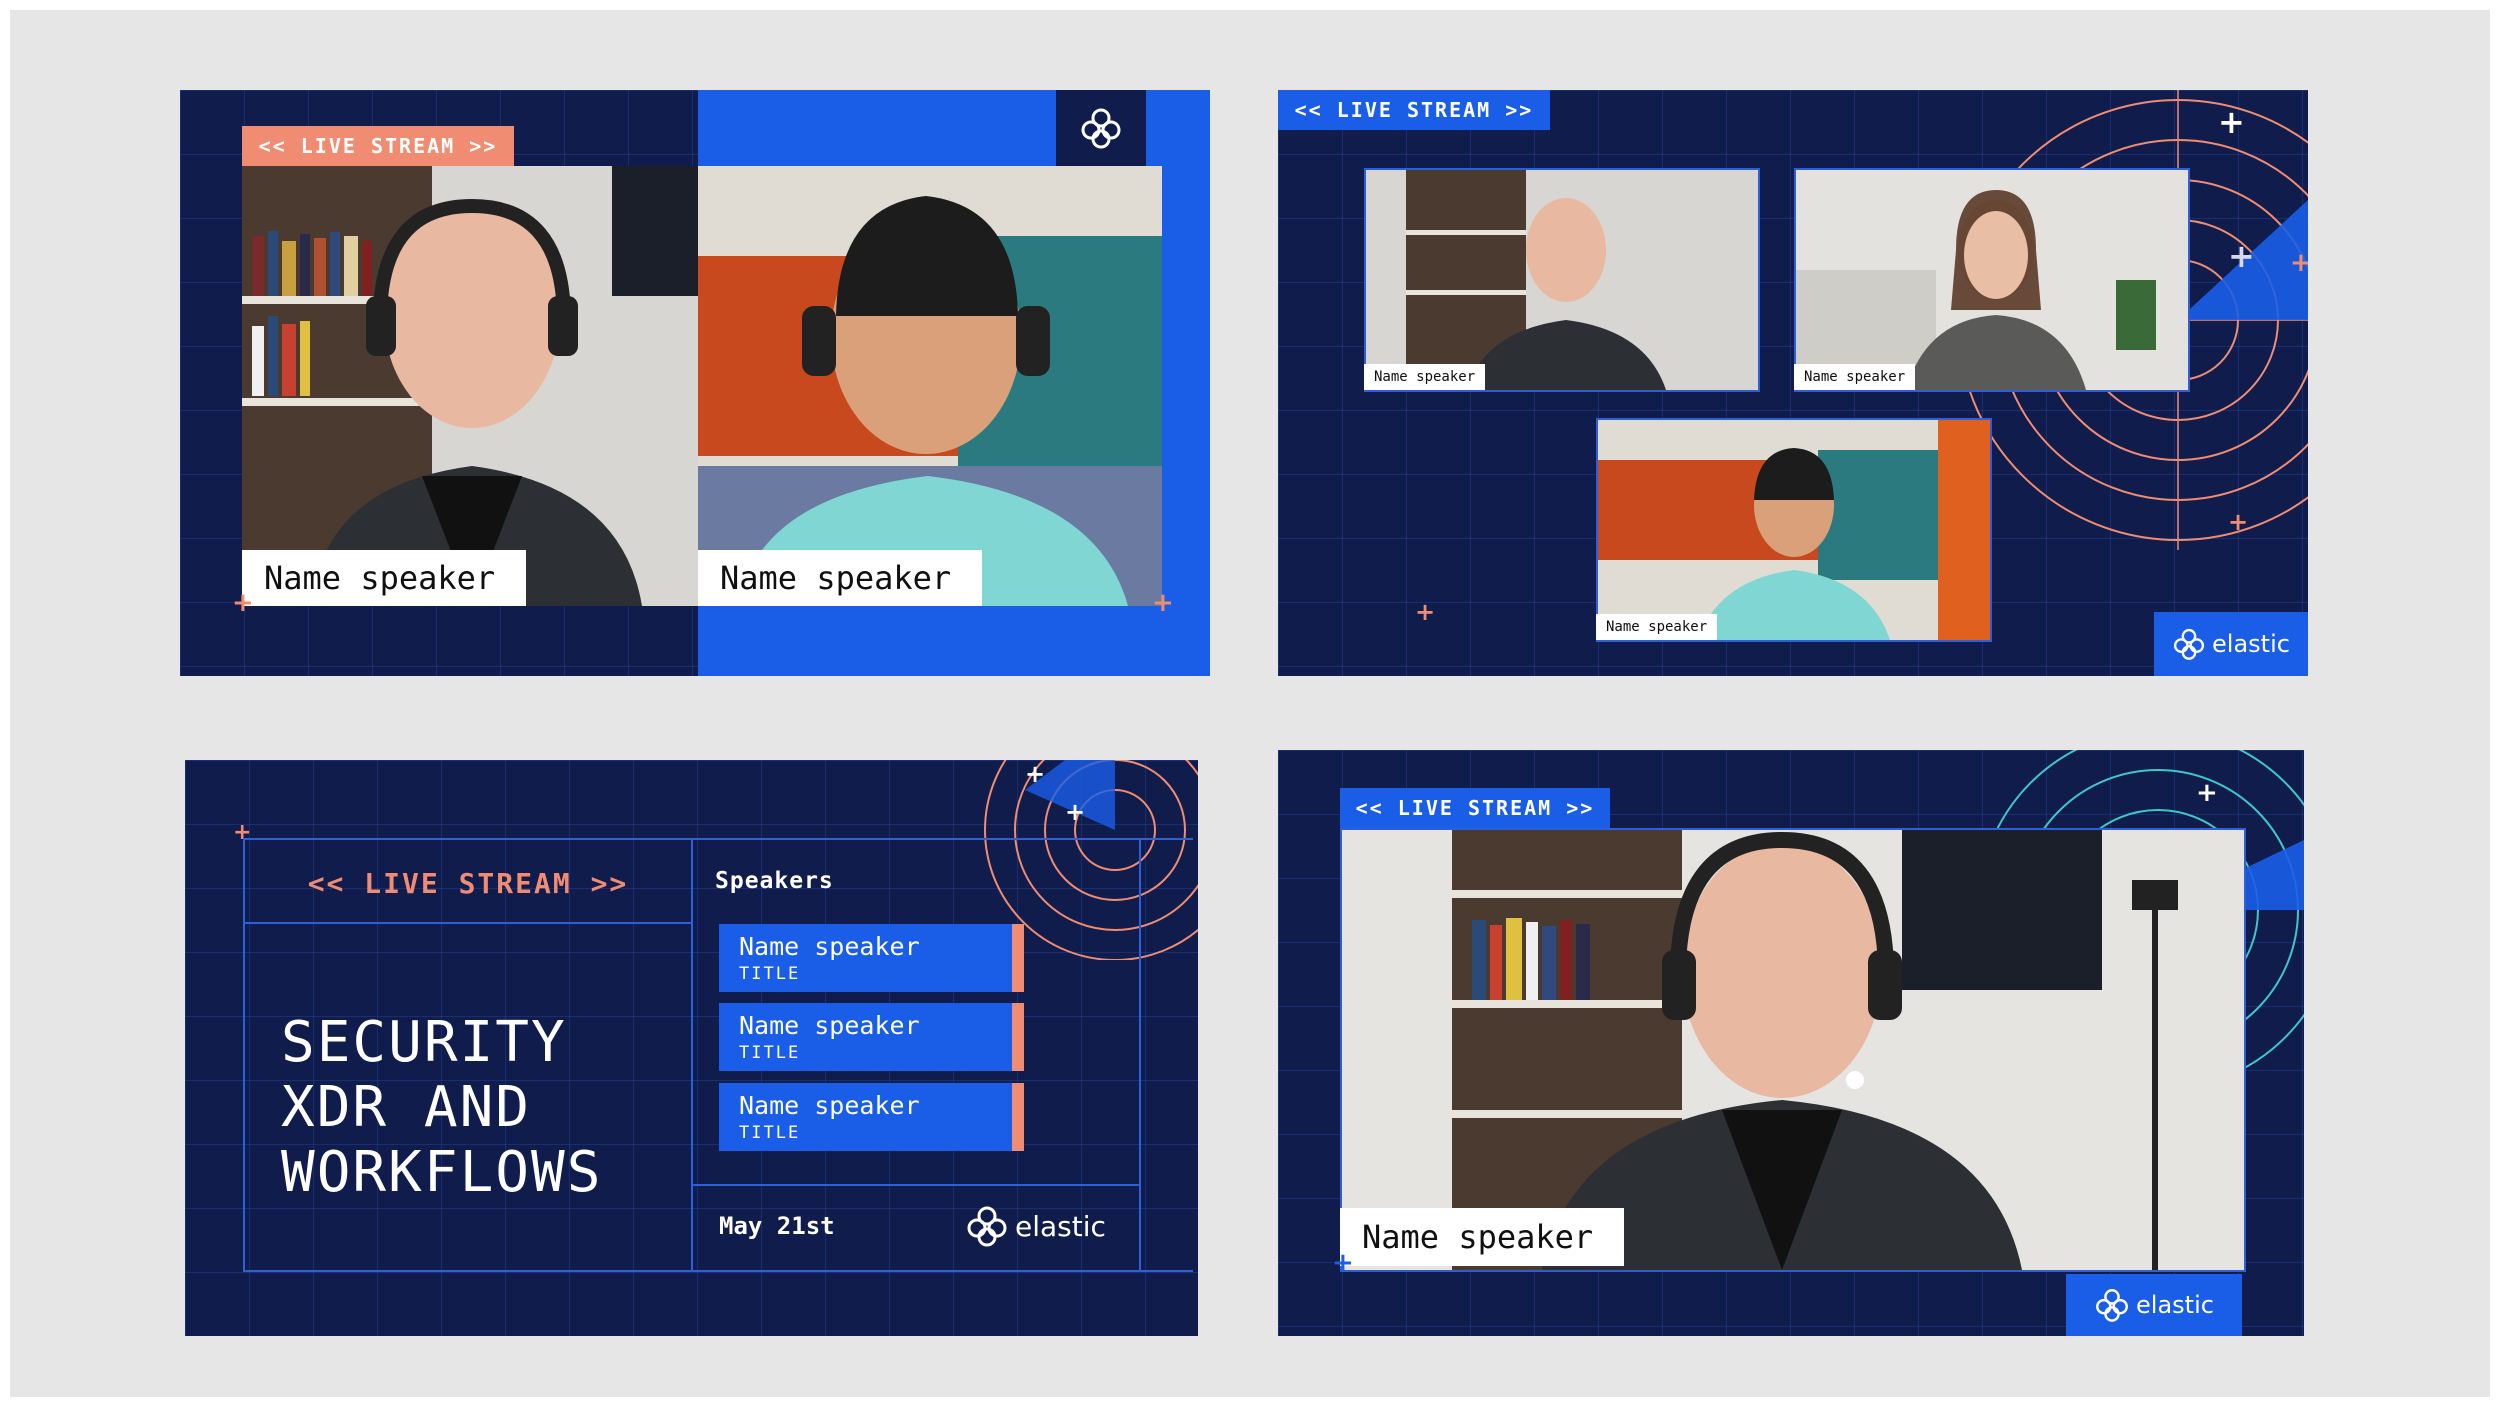  Describe the element at coordinates (442, 1172) in the screenshot. I see `event-title-line: WORKFLOWS` at that location.